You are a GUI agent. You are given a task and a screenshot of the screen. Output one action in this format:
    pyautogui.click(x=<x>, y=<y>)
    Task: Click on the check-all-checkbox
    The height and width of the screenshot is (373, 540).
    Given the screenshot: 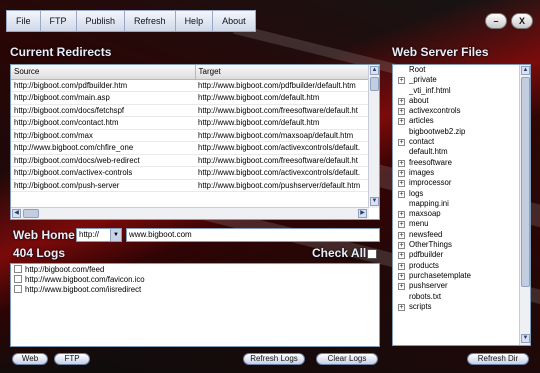 What is the action you would take?
    pyautogui.click(x=372, y=254)
    